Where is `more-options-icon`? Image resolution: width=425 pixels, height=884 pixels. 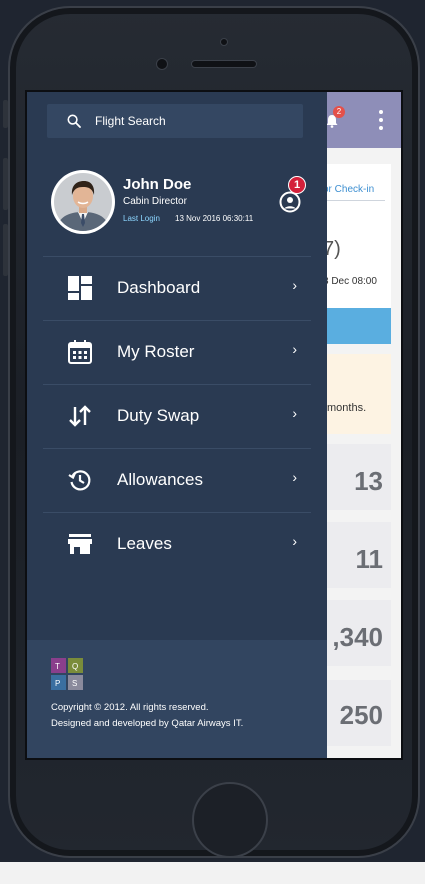 more-options-icon is located at coordinates (381, 120).